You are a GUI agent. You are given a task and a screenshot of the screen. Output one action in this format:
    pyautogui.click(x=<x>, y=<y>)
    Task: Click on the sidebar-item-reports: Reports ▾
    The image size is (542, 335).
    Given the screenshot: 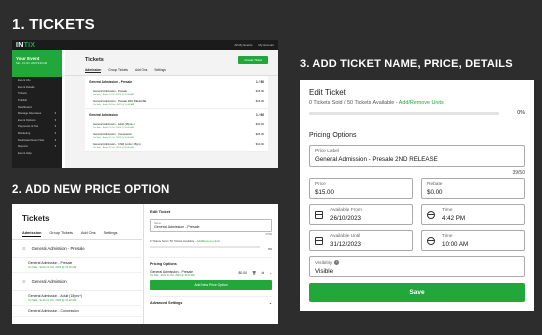 What is the action you would take?
    pyautogui.click(x=37, y=146)
    